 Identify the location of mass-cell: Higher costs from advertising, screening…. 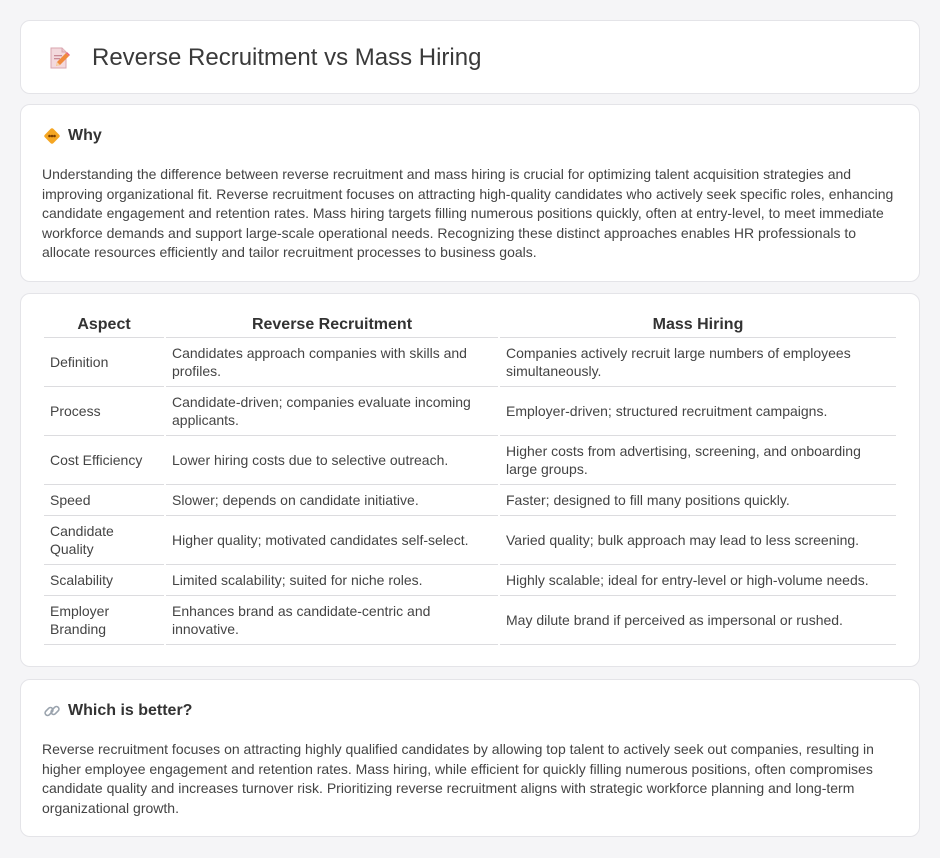
(698, 460).